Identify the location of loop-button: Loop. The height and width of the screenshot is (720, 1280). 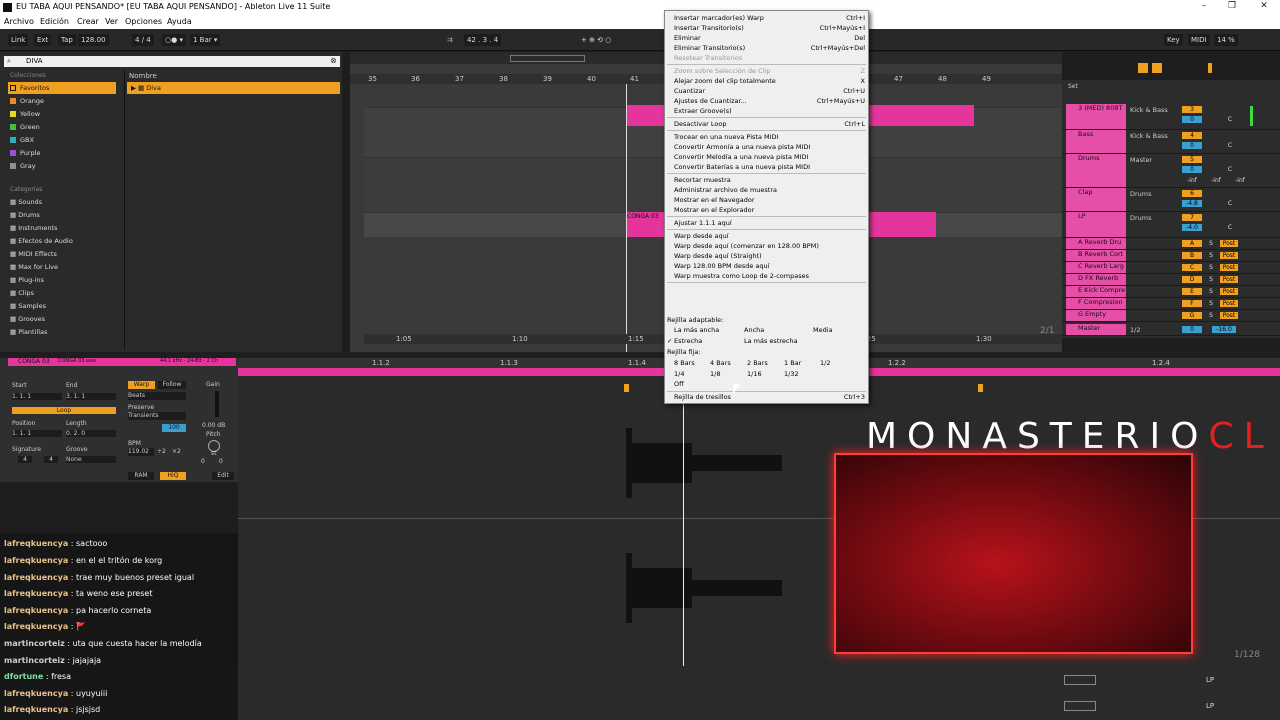
(64, 410).